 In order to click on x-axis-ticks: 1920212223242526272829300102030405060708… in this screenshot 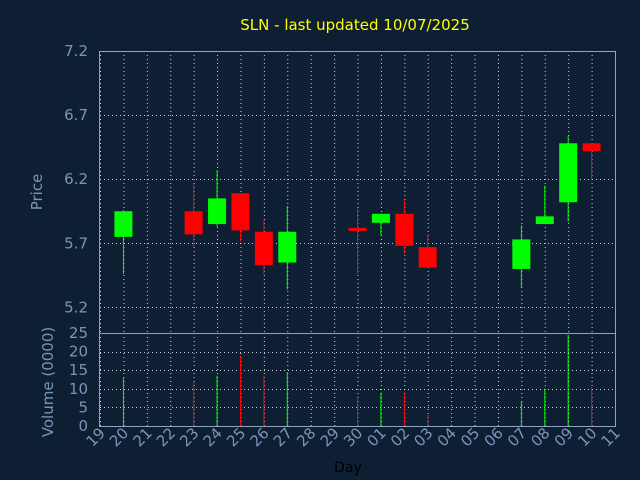, I will do `click(353, 437)`.